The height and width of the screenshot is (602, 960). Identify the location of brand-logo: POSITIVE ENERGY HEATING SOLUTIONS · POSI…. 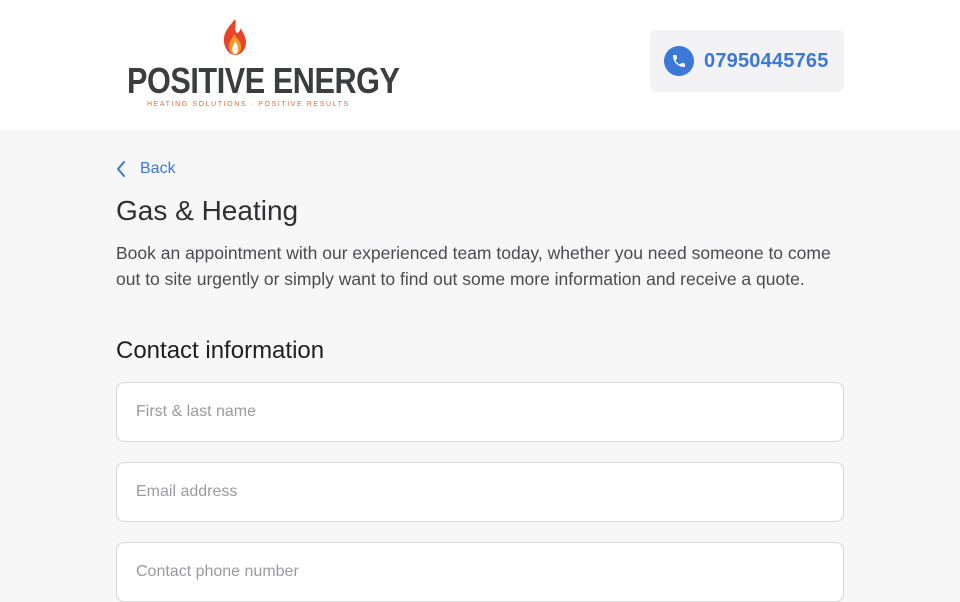
(263, 64).